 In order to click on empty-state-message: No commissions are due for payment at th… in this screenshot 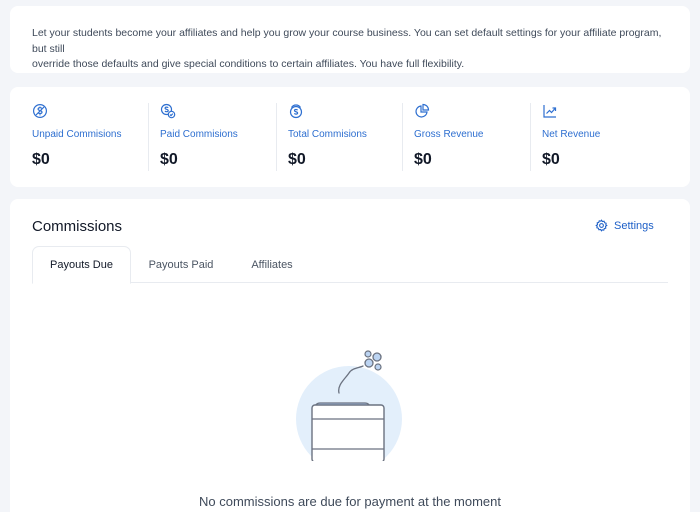, I will do `click(350, 501)`.